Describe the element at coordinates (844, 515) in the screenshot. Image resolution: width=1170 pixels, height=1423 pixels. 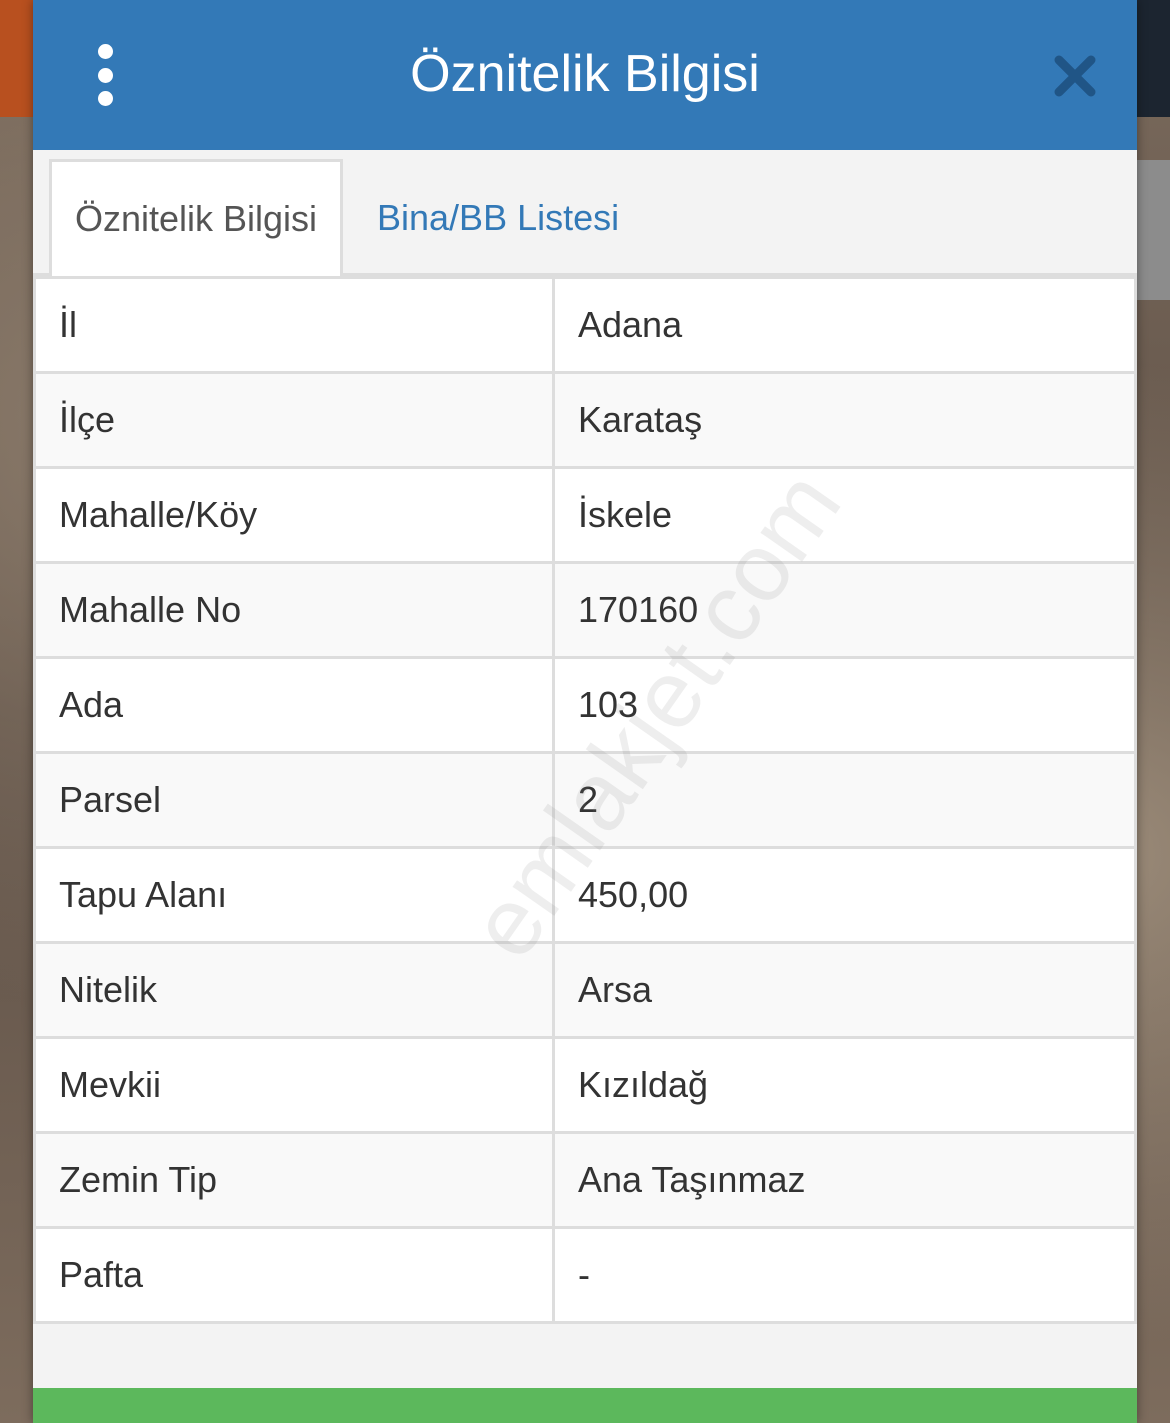
I see `row-value: İskele` at that location.